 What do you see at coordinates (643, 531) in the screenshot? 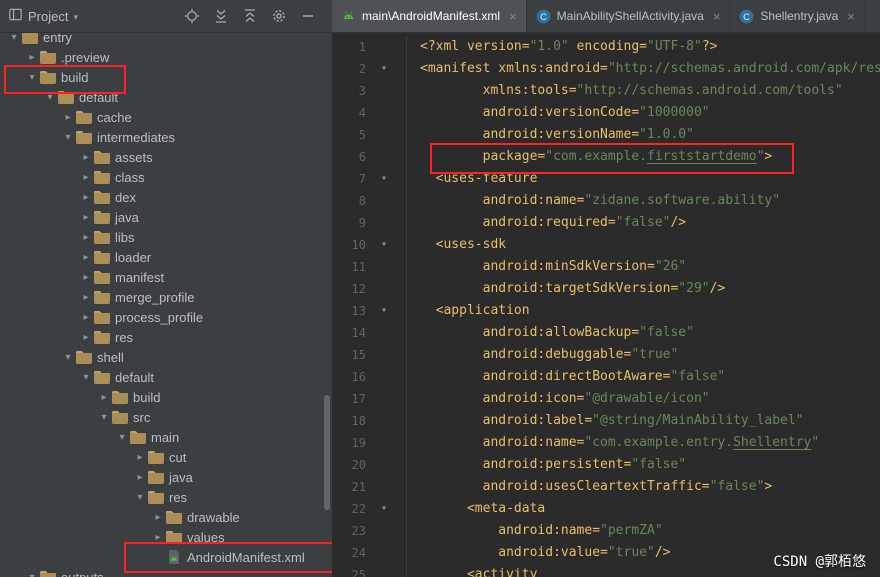
I see `code-text: android:name="permZA"` at bounding box center [643, 531].